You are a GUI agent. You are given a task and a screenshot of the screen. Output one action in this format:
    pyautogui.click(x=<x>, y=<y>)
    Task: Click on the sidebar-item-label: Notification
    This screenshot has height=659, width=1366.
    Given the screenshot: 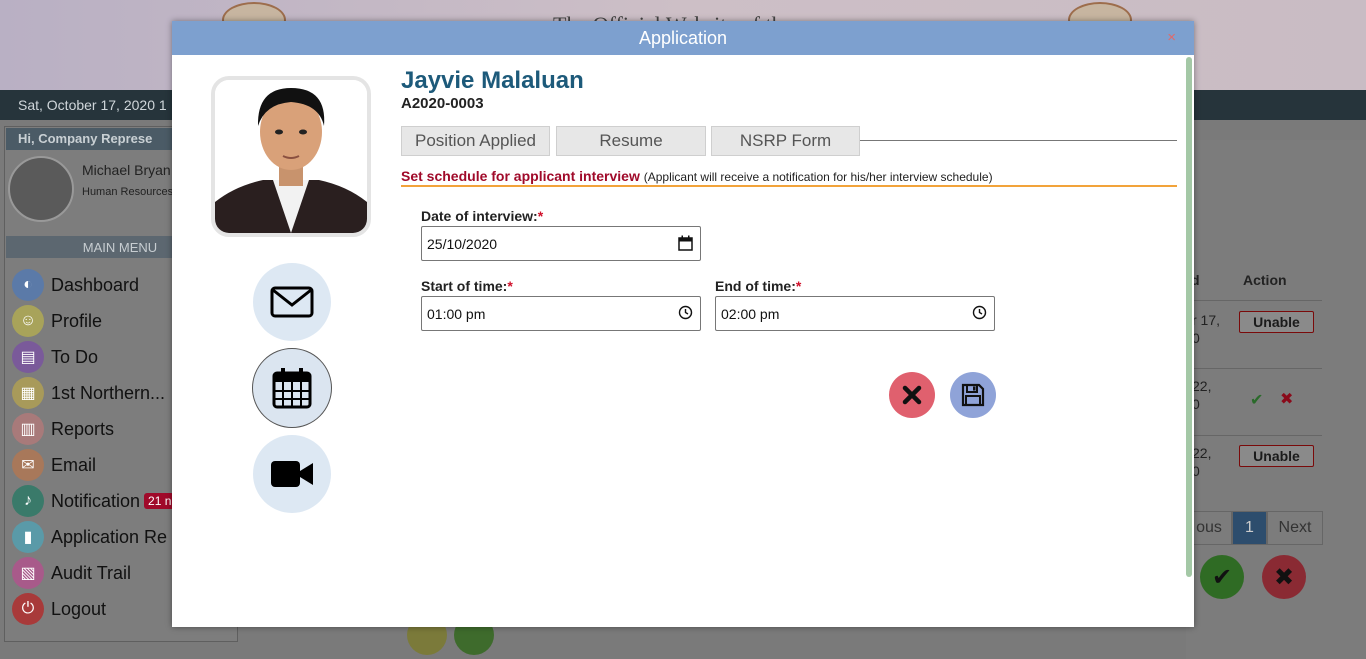 What is the action you would take?
    pyautogui.click(x=96, y=500)
    